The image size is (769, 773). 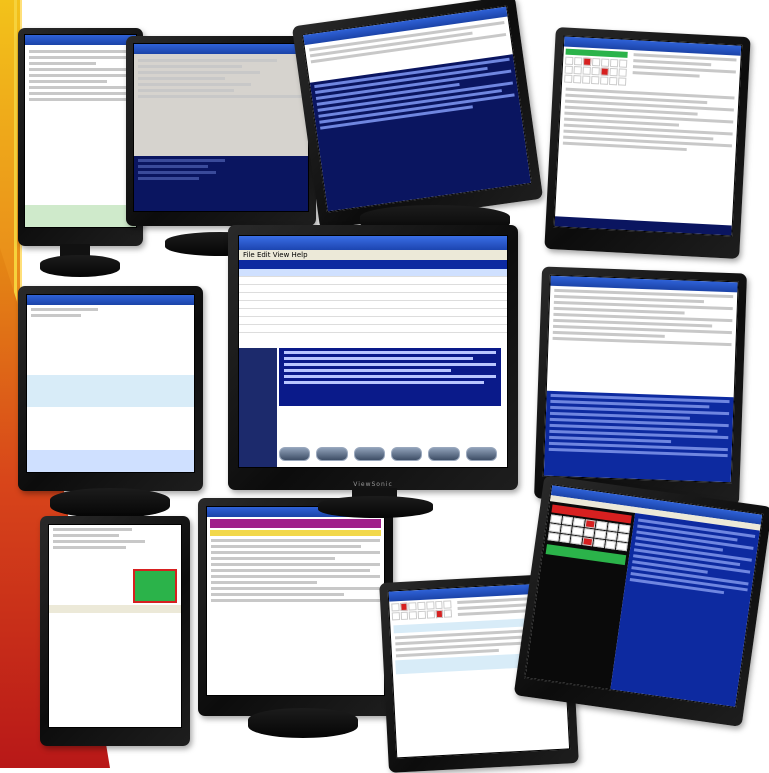 I want to click on menu-bar: File Edit View Help, so click(x=373, y=255).